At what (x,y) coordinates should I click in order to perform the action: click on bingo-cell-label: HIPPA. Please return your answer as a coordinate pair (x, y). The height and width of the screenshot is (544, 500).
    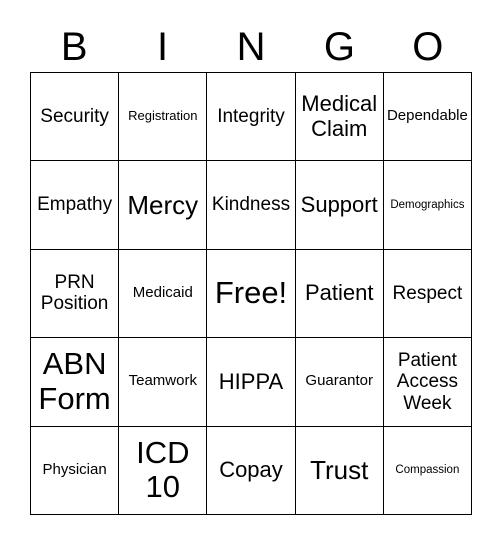
    Looking at the image, I should click on (251, 381).